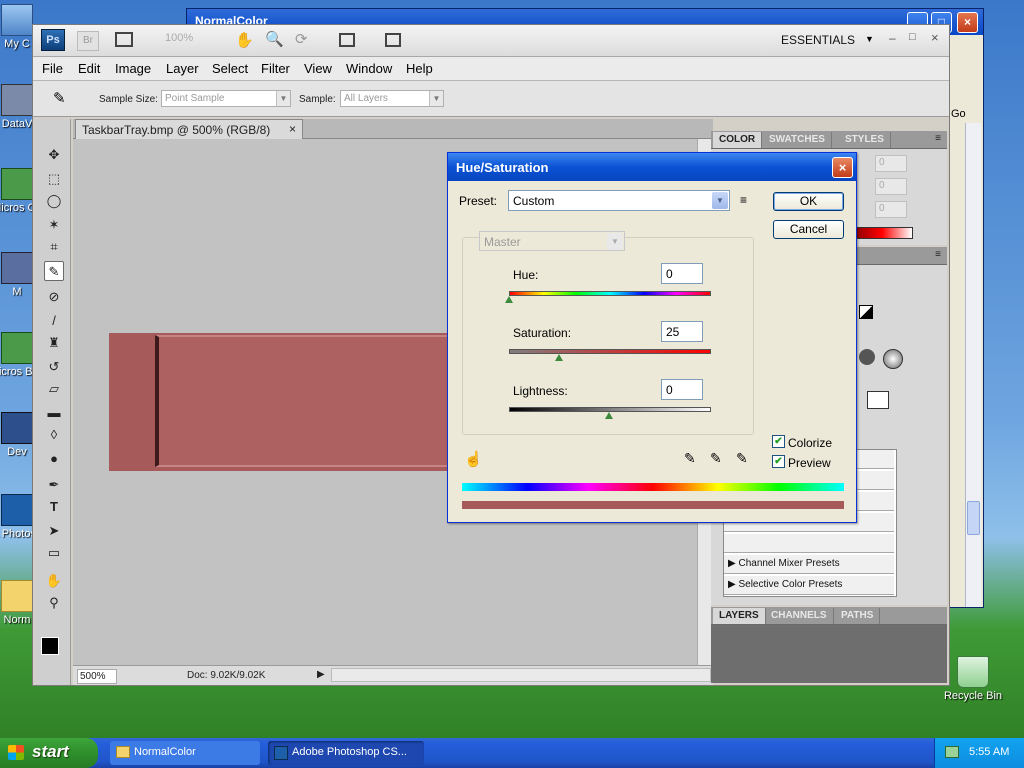 This screenshot has height=768, width=1024. What do you see at coordinates (652, 167) in the screenshot?
I see `dialog-titlebar: Hue/Saturation` at bounding box center [652, 167].